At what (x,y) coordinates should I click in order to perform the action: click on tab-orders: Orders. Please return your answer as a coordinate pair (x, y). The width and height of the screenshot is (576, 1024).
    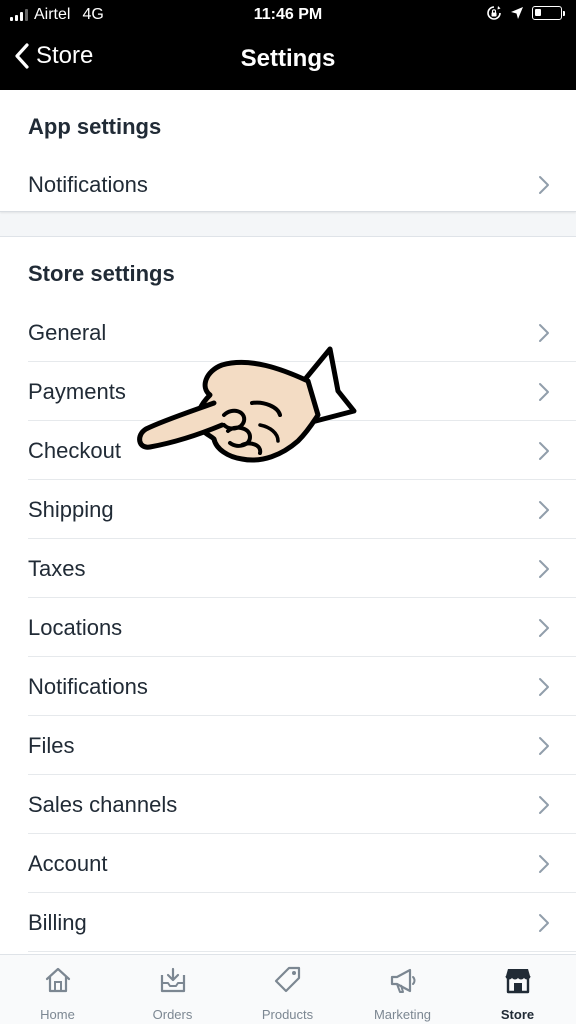
    Looking at the image, I should click on (172, 989).